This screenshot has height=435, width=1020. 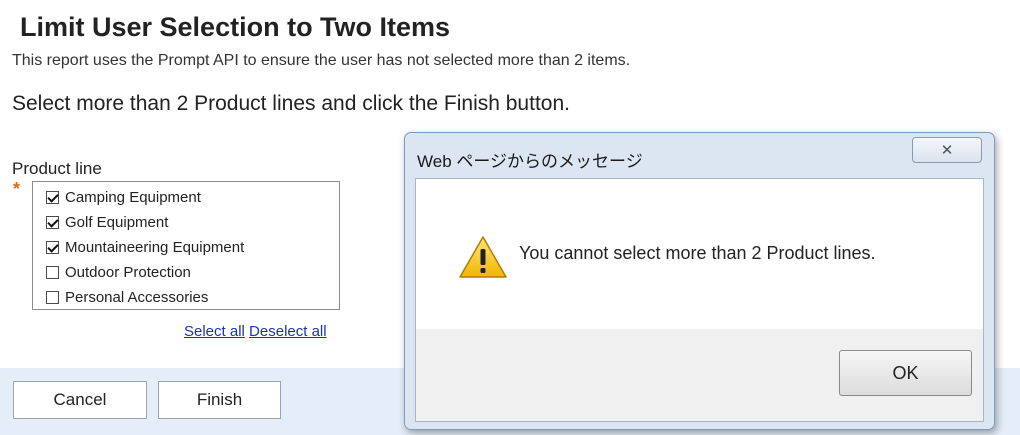 I want to click on checkbox-outdoor-protection, so click(x=52, y=272).